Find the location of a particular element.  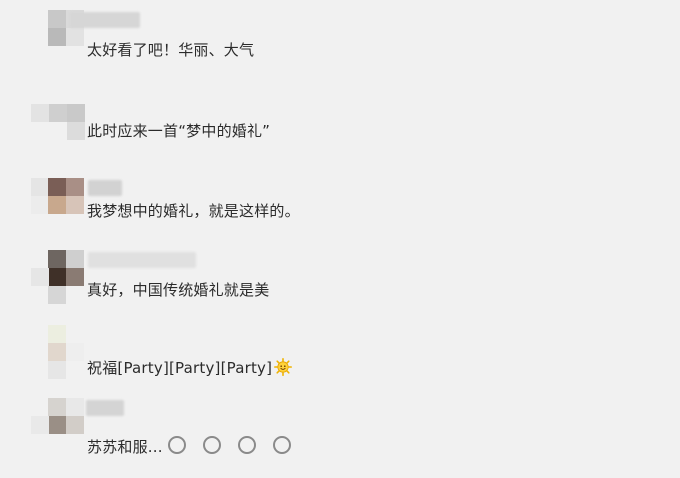

comment-text: 我梦想中的婚礼，就是这样的。 is located at coordinates (193, 211).